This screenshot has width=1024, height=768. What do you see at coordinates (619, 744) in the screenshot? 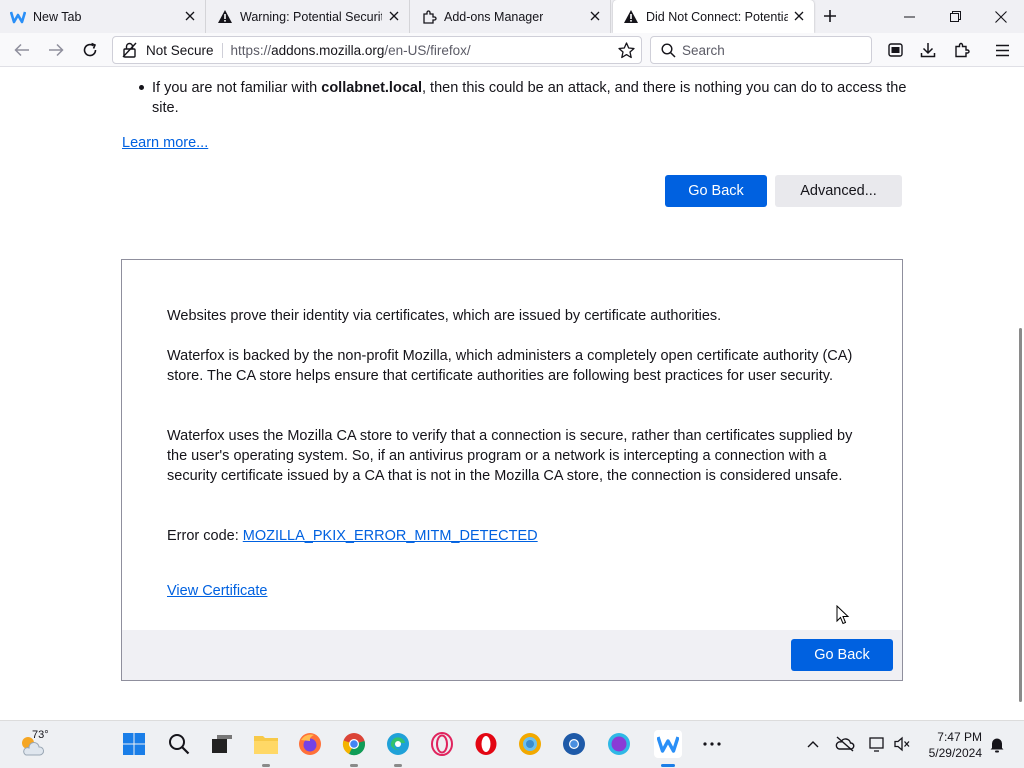
I see `floorp-icon` at bounding box center [619, 744].